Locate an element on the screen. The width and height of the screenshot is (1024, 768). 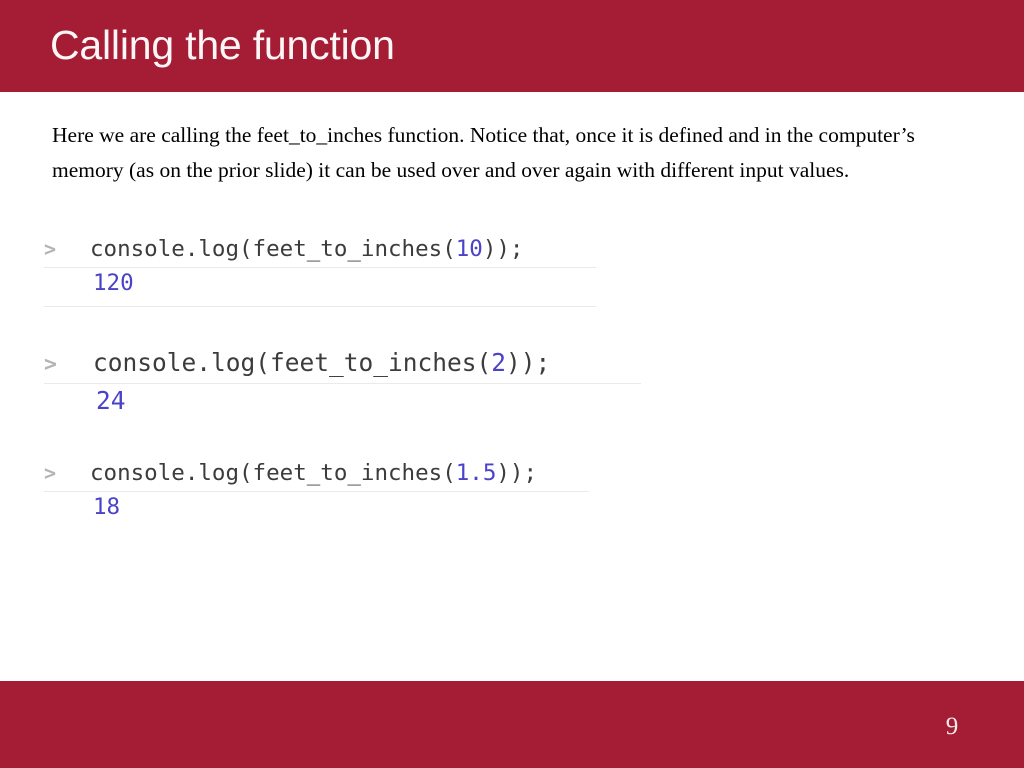
console-output-row: 18 is located at coordinates (316, 507).